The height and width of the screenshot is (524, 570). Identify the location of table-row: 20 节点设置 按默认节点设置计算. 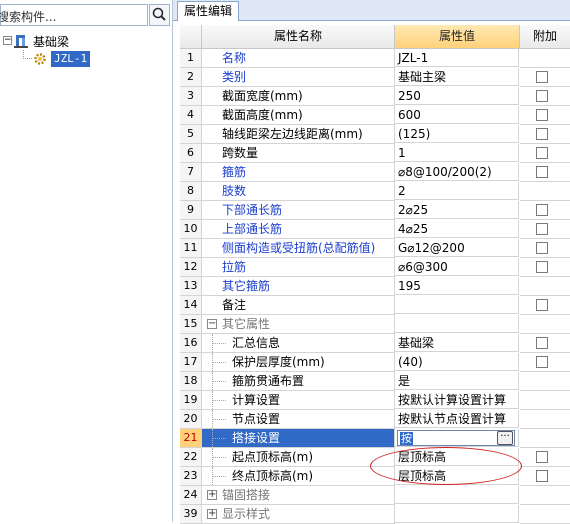
(375, 419).